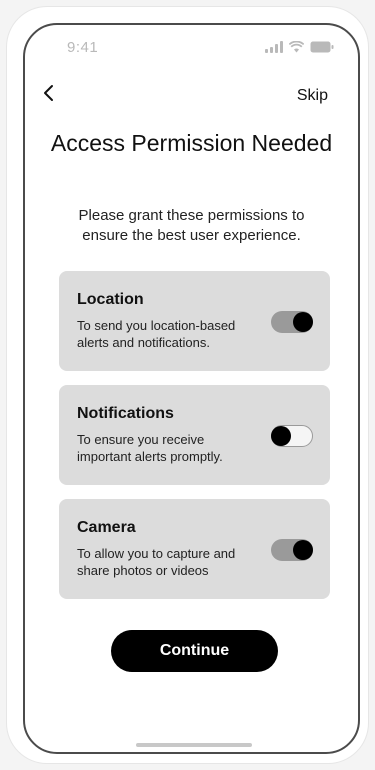 The width and height of the screenshot is (375, 770). Describe the element at coordinates (274, 47) in the screenshot. I see `signal-icon` at that location.